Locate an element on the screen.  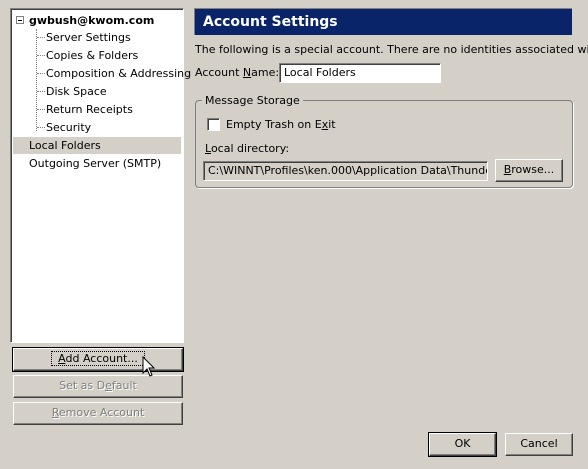
tree-item-label: Local Folders is located at coordinates (65, 145).